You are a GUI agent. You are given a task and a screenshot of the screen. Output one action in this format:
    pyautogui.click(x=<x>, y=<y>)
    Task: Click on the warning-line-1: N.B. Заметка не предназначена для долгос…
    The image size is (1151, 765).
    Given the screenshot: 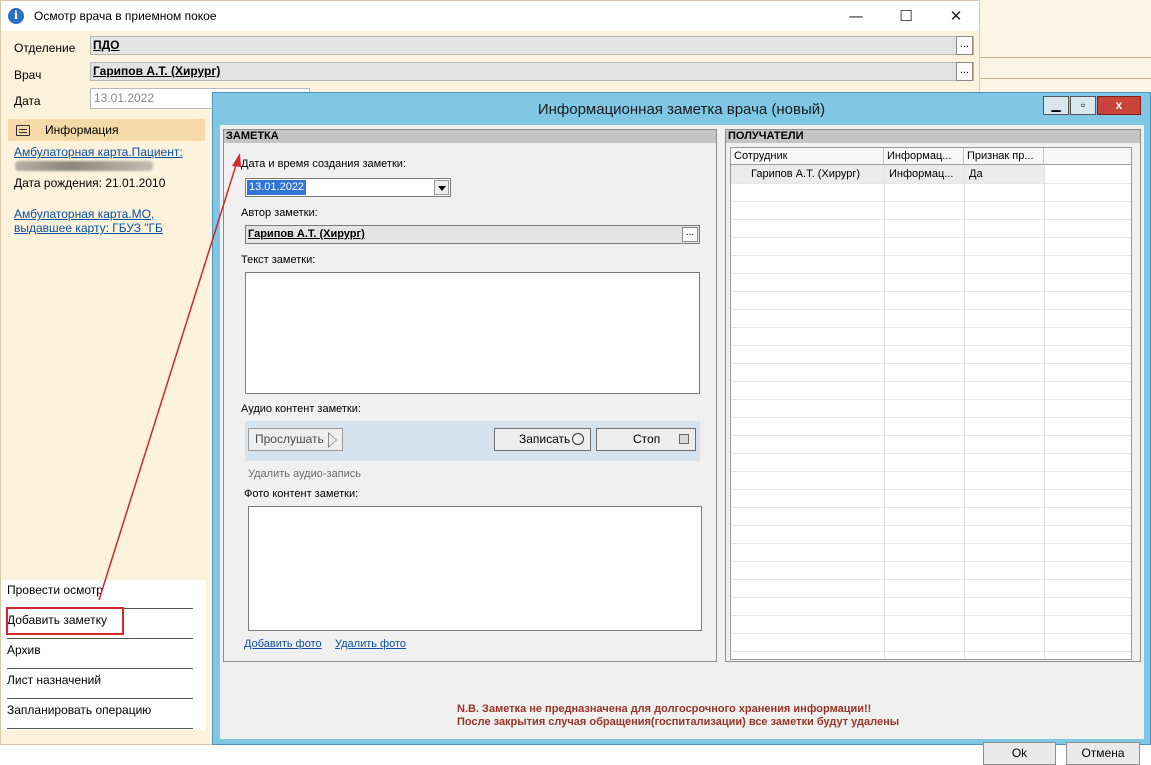 What is the action you would take?
    pyautogui.click(x=664, y=709)
    